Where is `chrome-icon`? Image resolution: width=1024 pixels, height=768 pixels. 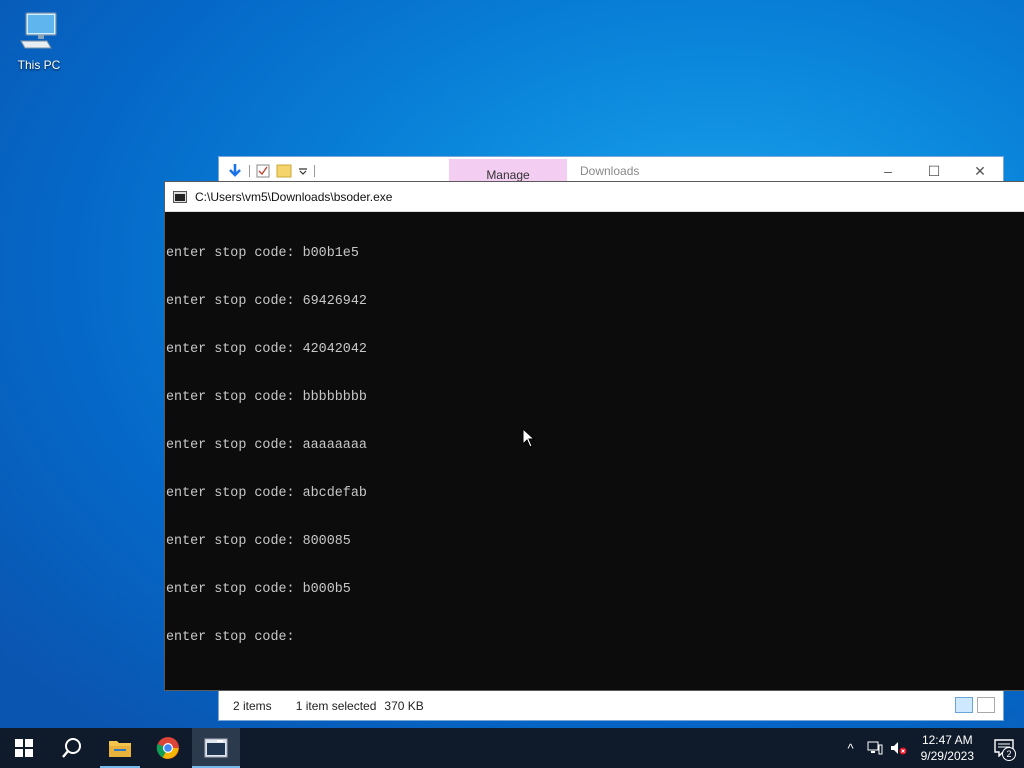
chrome-icon is located at coordinates (167, 748).